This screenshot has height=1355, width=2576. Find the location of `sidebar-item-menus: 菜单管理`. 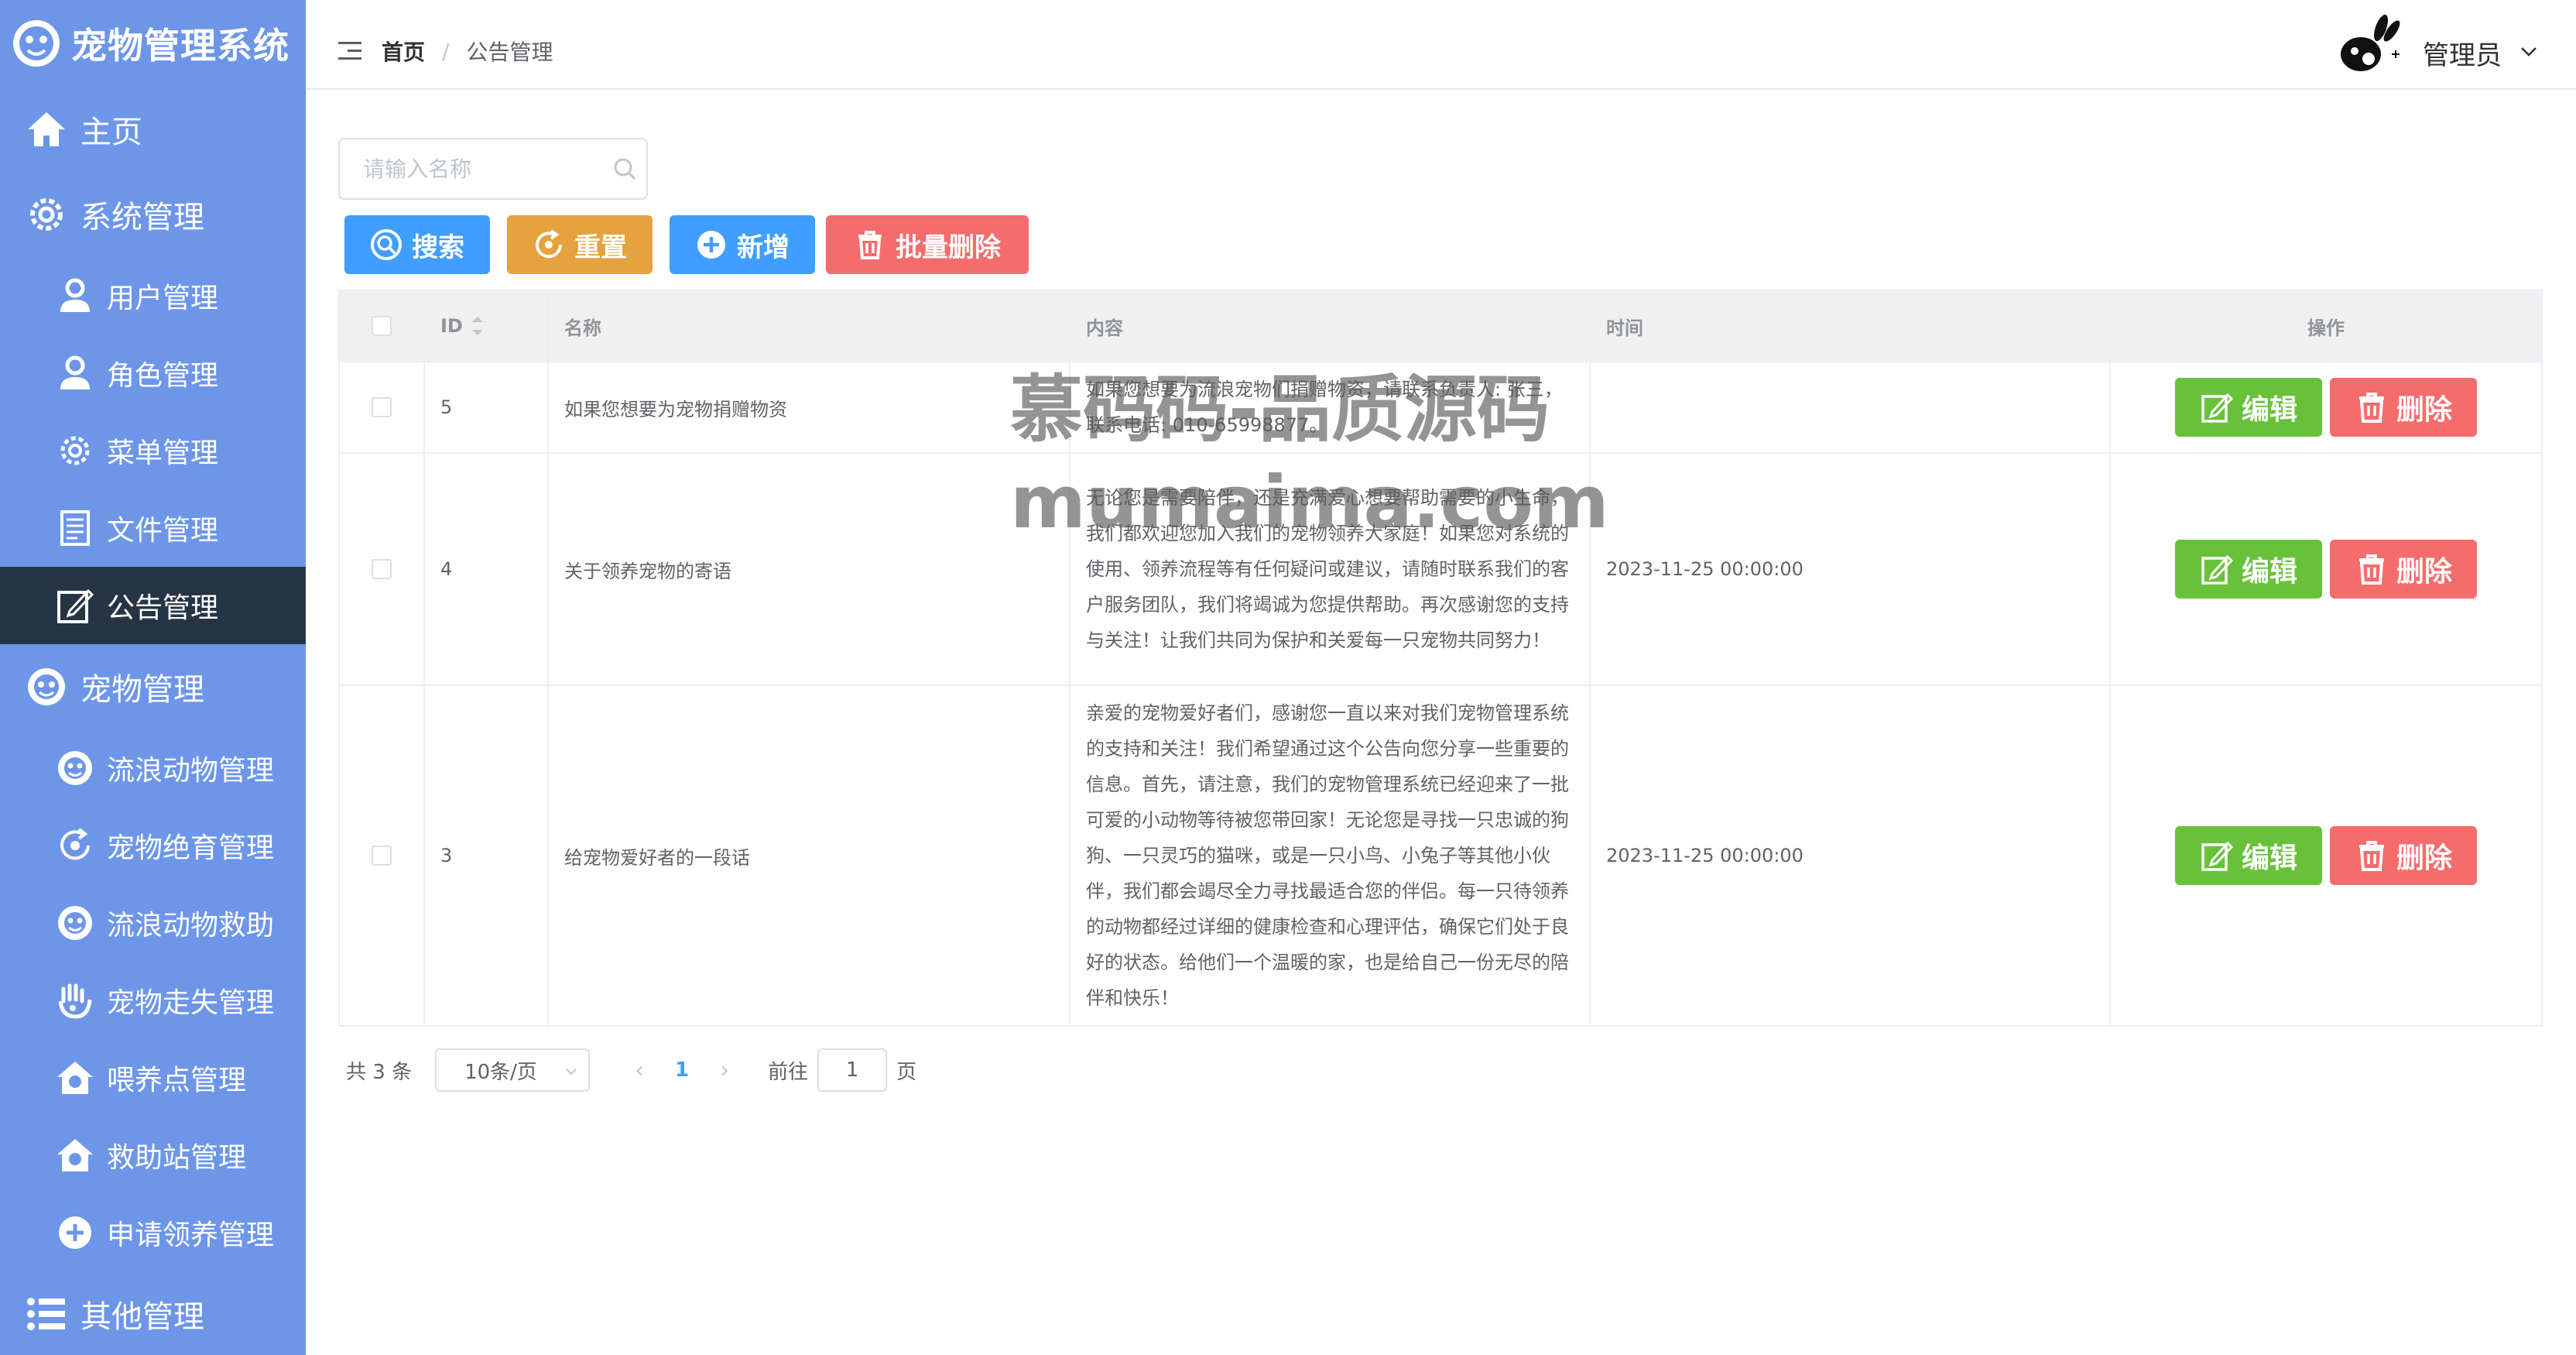

sidebar-item-menus: 菜单管理 is located at coordinates (153, 450).